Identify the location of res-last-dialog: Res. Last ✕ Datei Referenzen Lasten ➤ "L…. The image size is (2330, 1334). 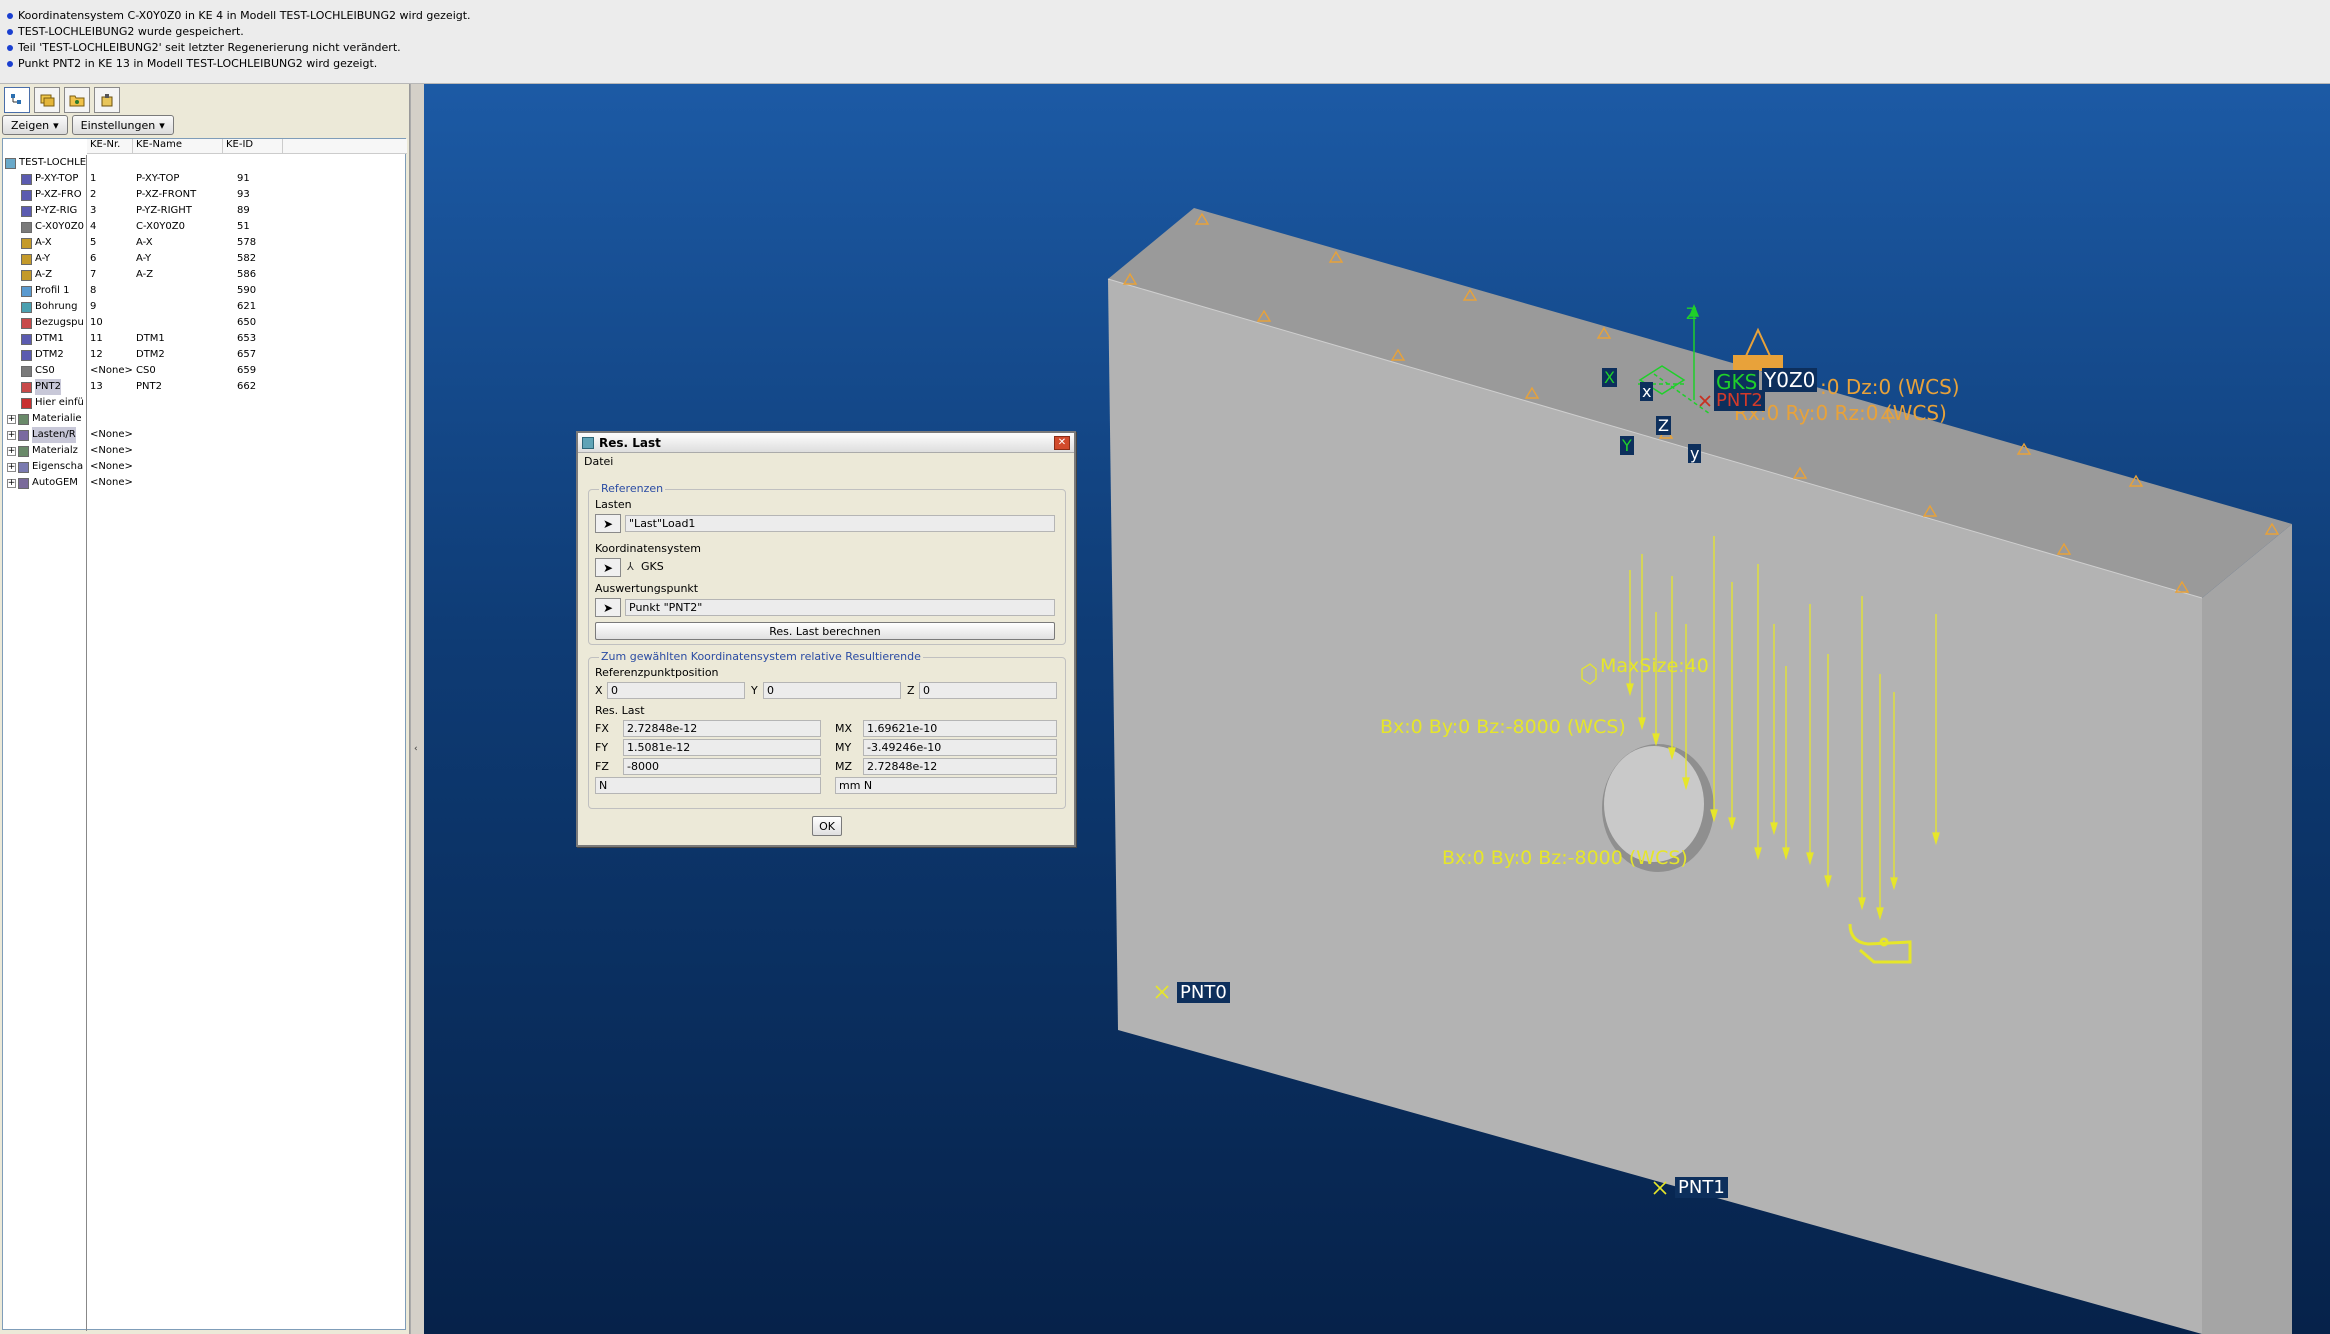
(826, 639).